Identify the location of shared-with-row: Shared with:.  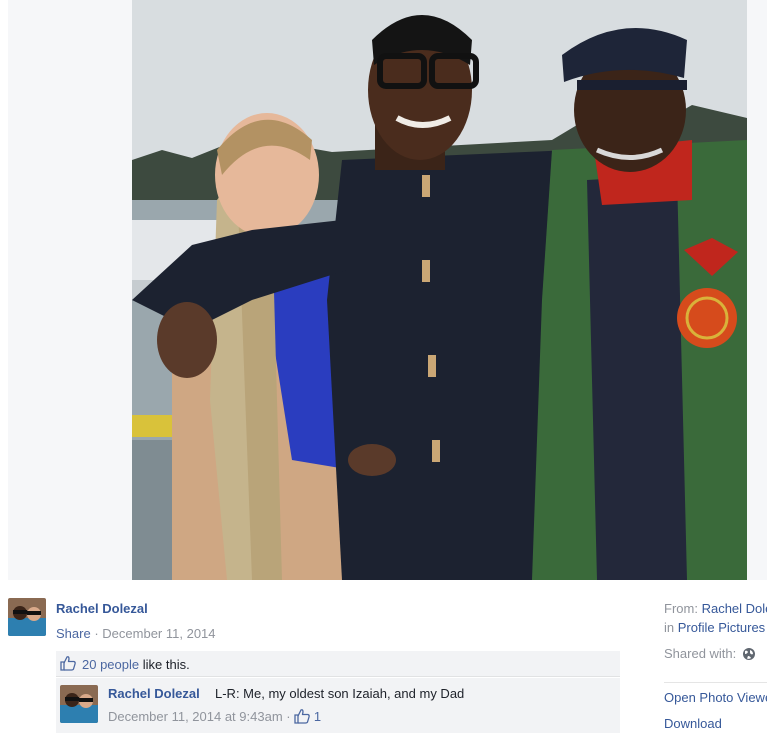
(710, 655).